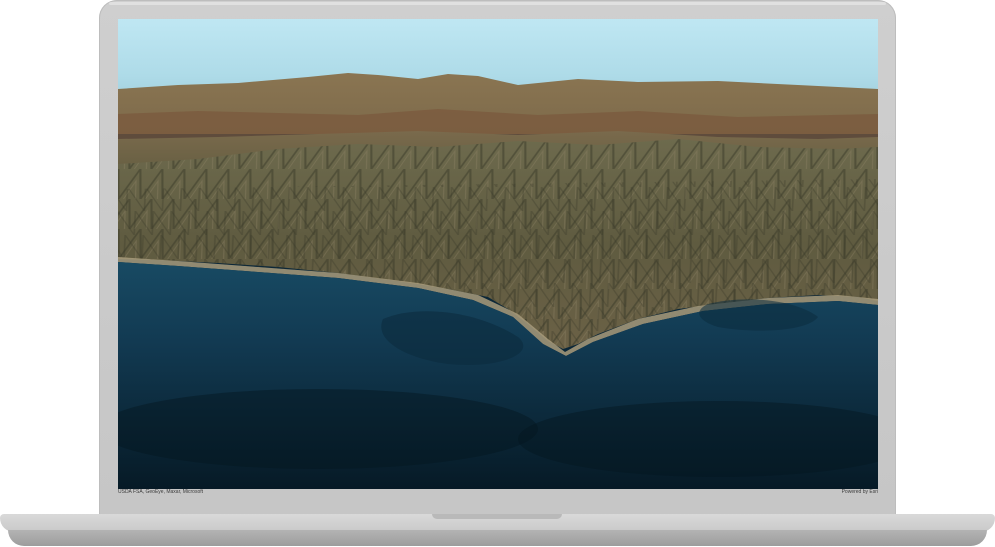 This screenshot has width=995, height=547. Describe the element at coordinates (161, 492) in the screenshot. I see `map-attribution: USDA FSA, GeoEye, Maxar, Microsoft` at that location.